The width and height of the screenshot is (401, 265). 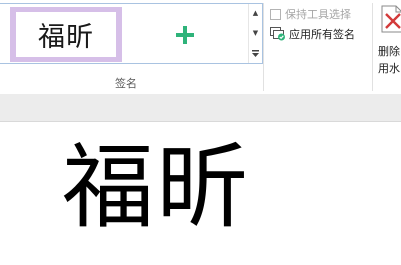 What do you see at coordinates (391, 19) in the screenshot?
I see `delete-watermark-icon` at bounding box center [391, 19].